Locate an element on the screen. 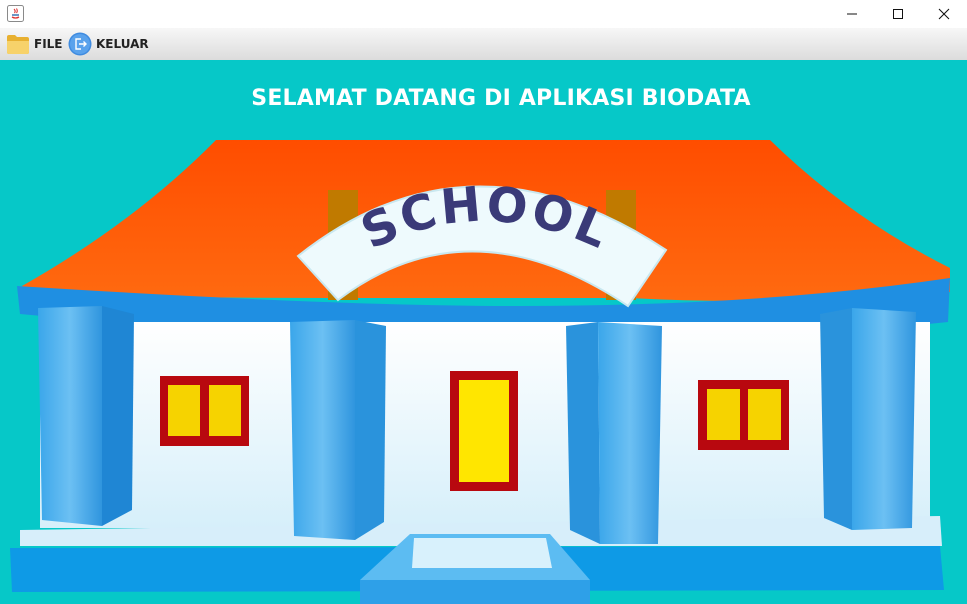  folder-icon is located at coordinates (18, 44).